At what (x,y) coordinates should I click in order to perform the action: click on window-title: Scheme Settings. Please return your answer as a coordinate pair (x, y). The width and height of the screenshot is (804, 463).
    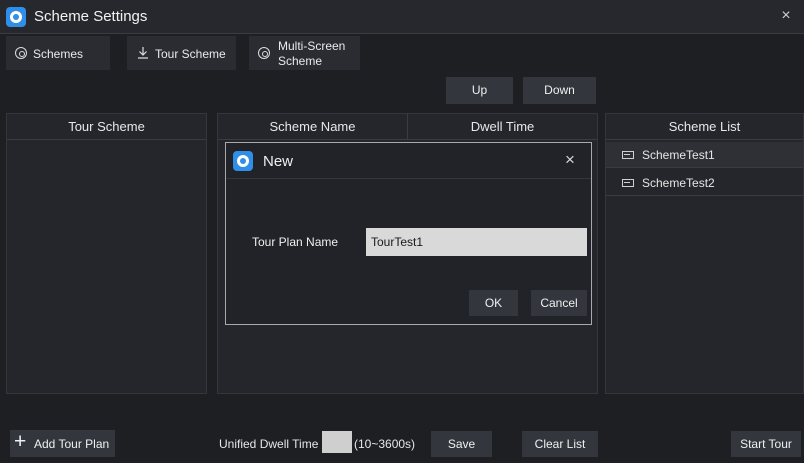
    Looking at the image, I should click on (91, 16).